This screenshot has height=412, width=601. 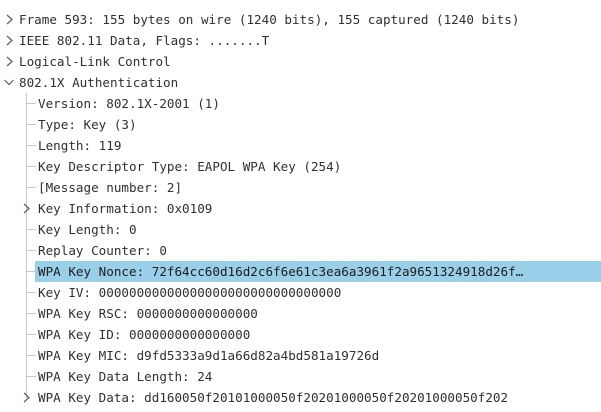 What do you see at coordinates (9, 82) in the screenshot?
I see `chevron-down-icon` at bounding box center [9, 82].